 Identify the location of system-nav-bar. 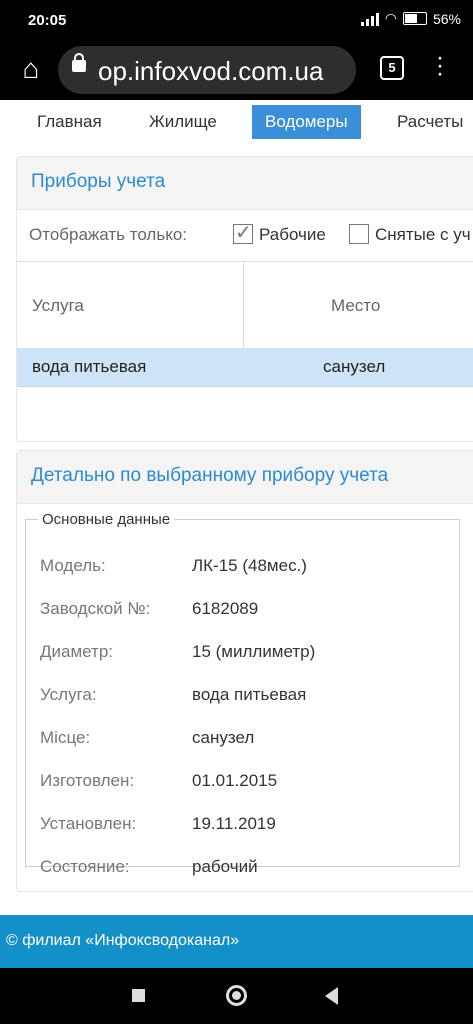
(236, 996).